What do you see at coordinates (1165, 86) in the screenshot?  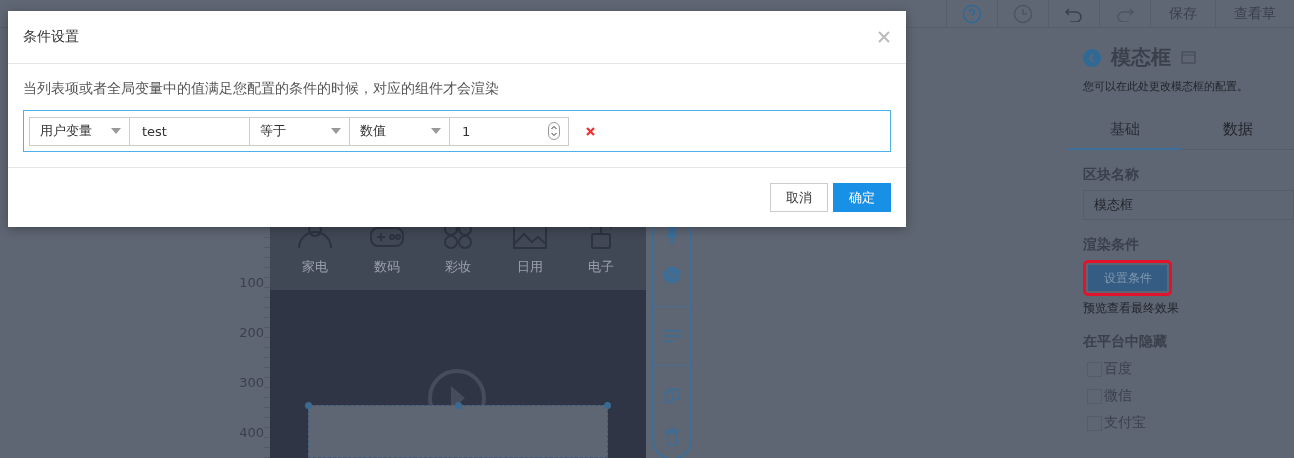 I see `panel-description: 您可以在此处更改模态框的配置。` at bounding box center [1165, 86].